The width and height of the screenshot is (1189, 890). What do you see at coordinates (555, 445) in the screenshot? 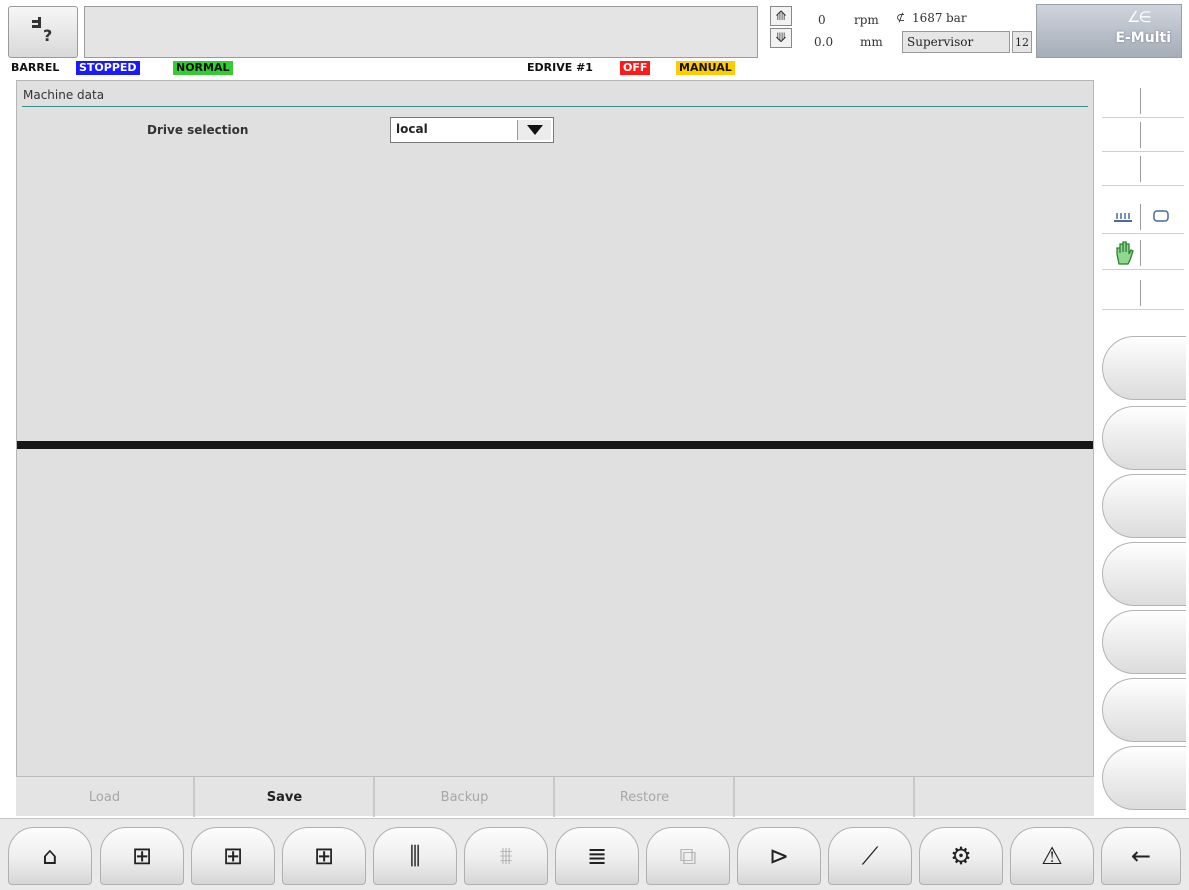
I see `panel-splitter` at bounding box center [555, 445].